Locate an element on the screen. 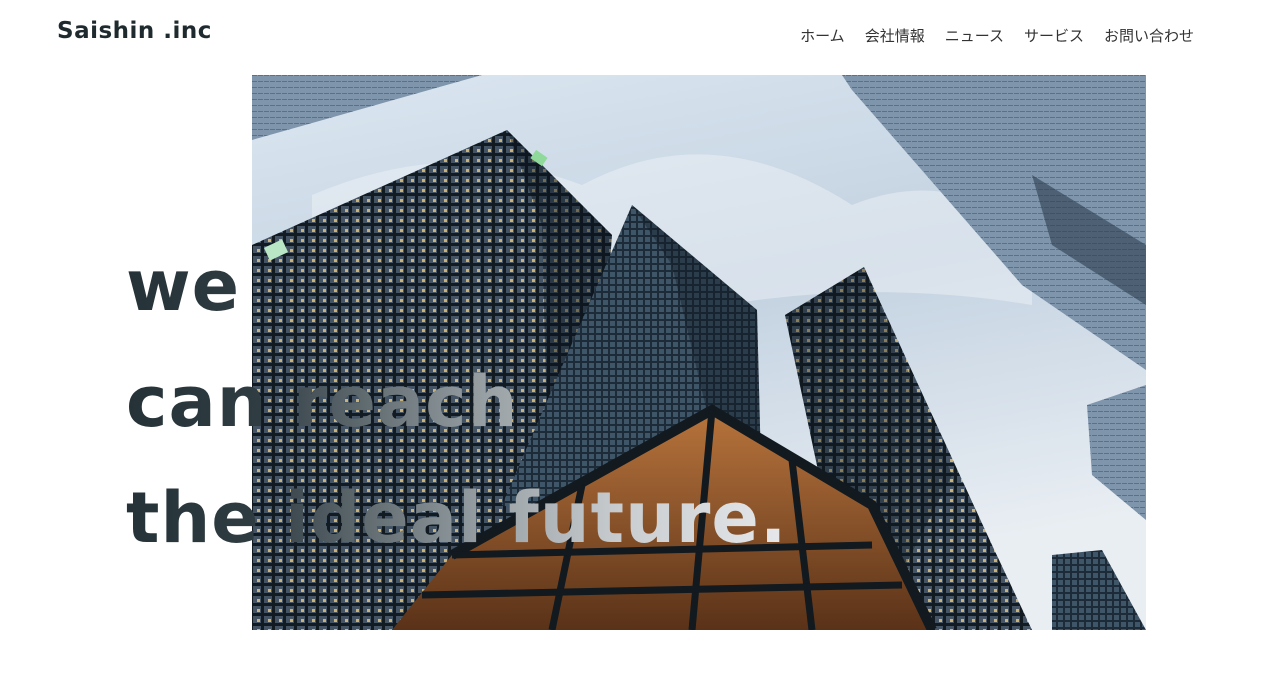 The height and width of the screenshot is (679, 1269). headline-line-1: we is located at coordinates (183, 286).